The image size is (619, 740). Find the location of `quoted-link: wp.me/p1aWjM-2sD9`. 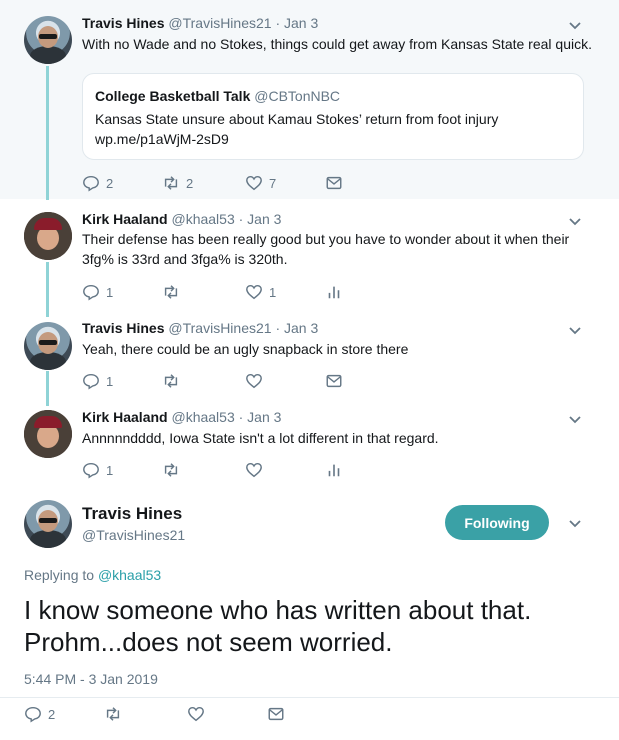

quoted-link: wp.me/p1aWjM-2sD9 is located at coordinates (330, 139).